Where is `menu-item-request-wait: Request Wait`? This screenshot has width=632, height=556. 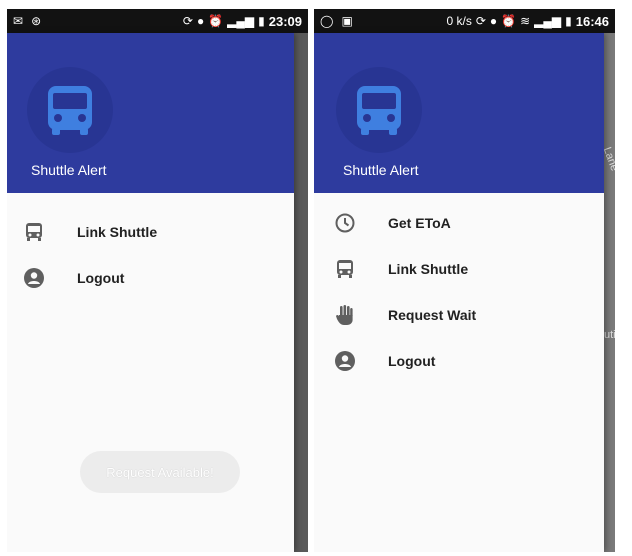 menu-item-request-wait: Request Wait is located at coordinates (459, 315).